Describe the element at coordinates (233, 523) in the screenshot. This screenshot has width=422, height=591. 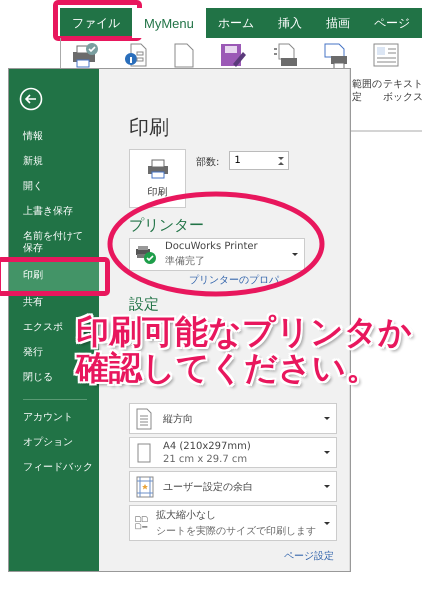
I see `settings-dropdown: 拡大縮小なし シートを実際のサイズで印刷します` at that location.